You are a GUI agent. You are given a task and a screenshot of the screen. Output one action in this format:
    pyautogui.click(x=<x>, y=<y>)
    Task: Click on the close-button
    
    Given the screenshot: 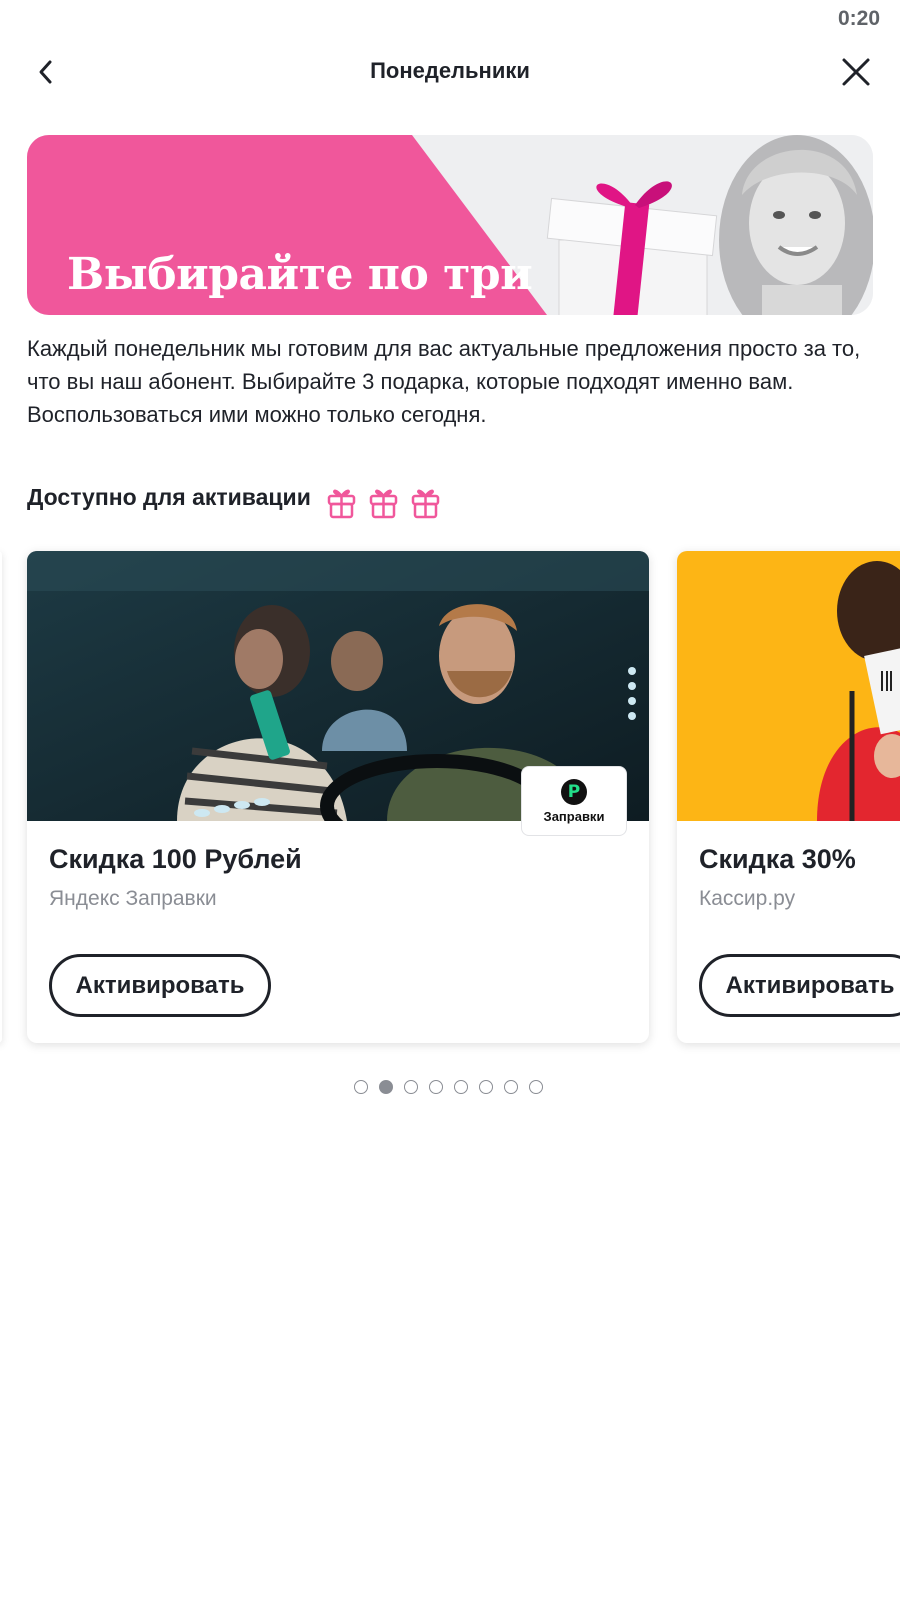 What is the action you would take?
    pyautogui.click(x=856, y=72)
    